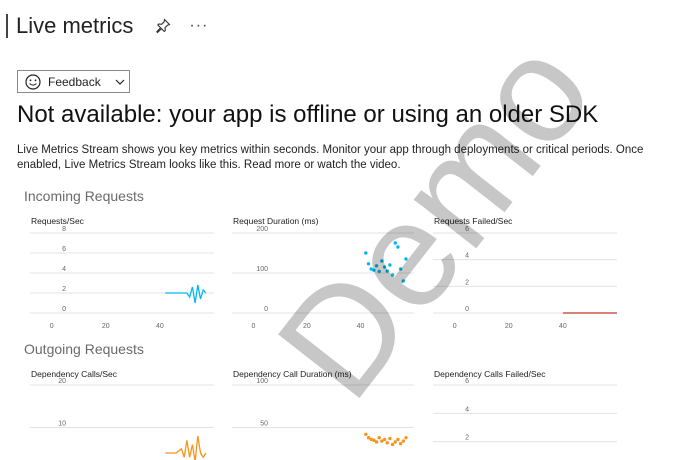 The image size is (675, 460). Describe the element at coordinates (62, 381) in the screenshot. I see `y-tick-label: 20` at that location.